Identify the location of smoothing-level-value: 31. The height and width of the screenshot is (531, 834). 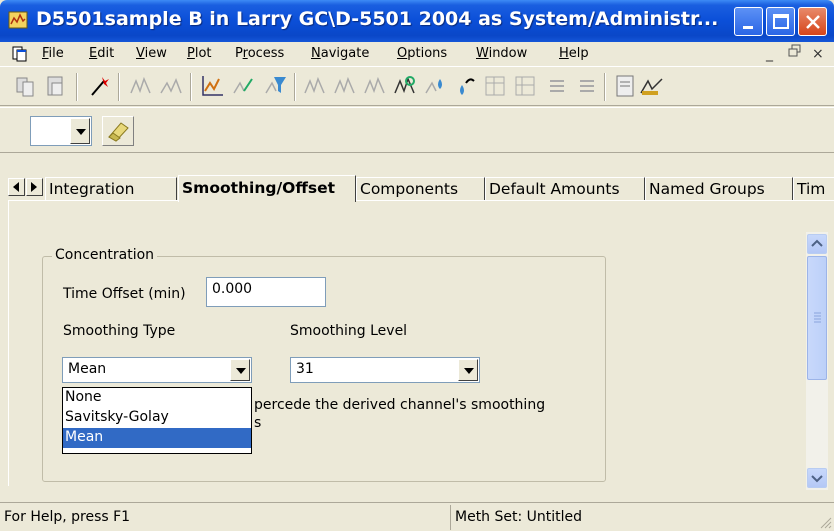
(305, 369).